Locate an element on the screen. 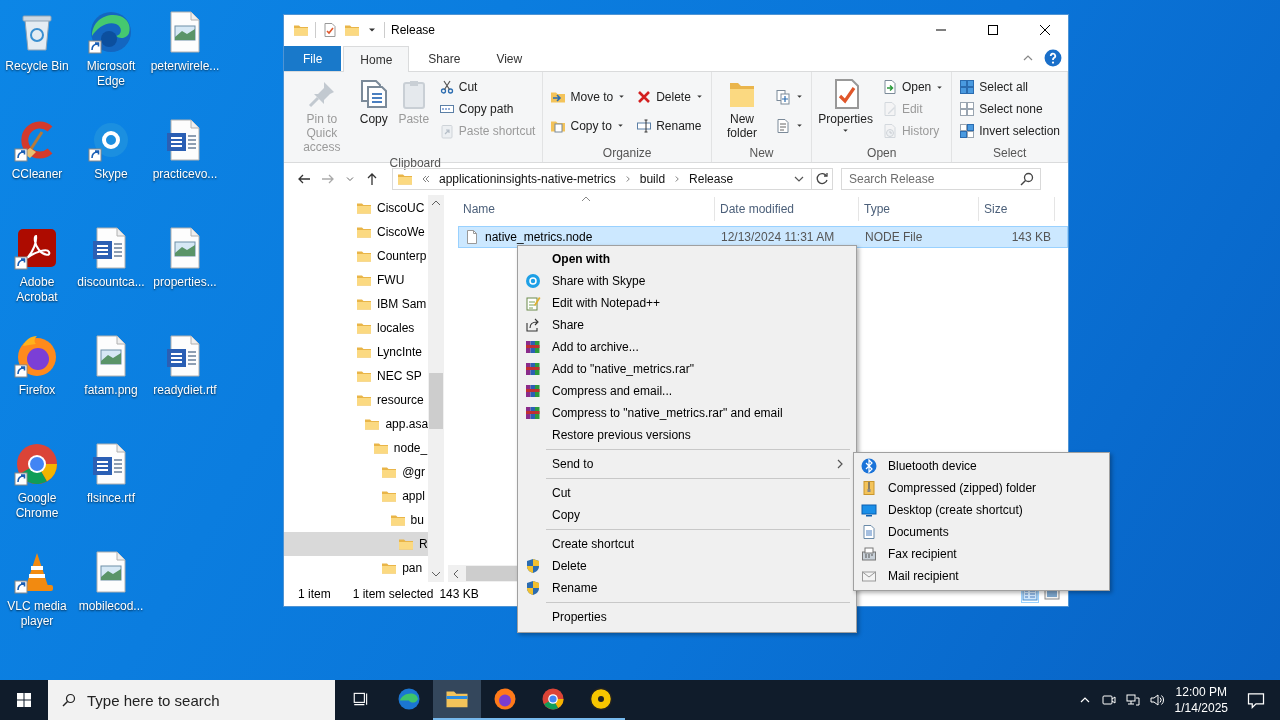 The height and width of the screenshot is (720, 1280). invert-icon is located at coordinates (967, 131).